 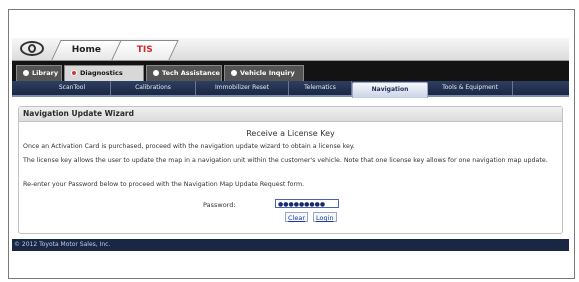 What do you see at coordinates (290, 245) in the screenshot?
I see `footer-copyright: © 2012 Toyota Motor Sales, Inc.` at bounding box center [290, 245].